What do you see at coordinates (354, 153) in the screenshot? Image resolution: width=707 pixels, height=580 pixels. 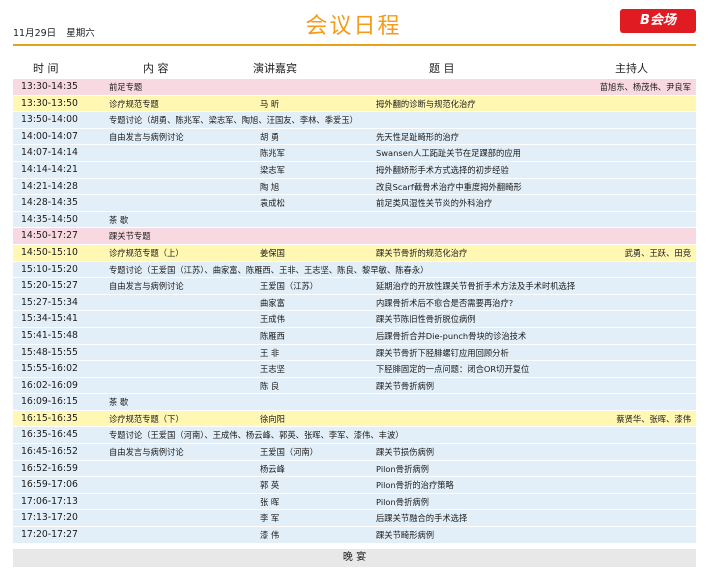 I see `table-row: 14:07-14:14 陈兆军 Swansen人工跖趾关节在足踝部的应用` at bounding box center [354, 153].